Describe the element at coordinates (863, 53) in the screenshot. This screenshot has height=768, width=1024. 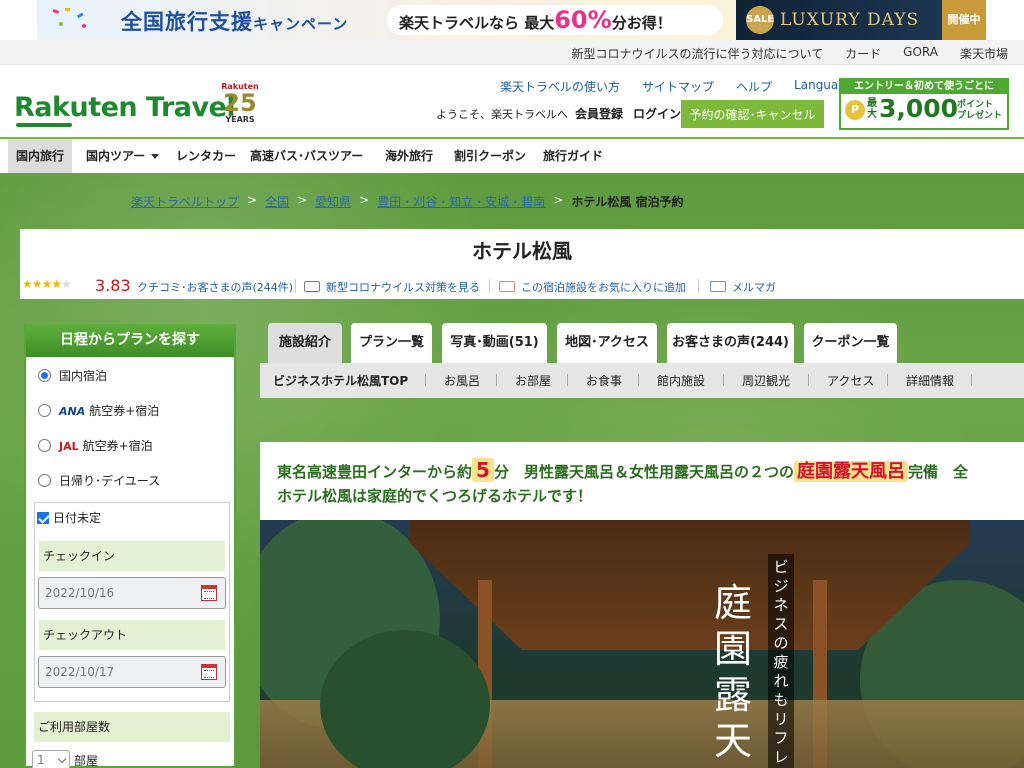
I see `card-link: カード` at that location.